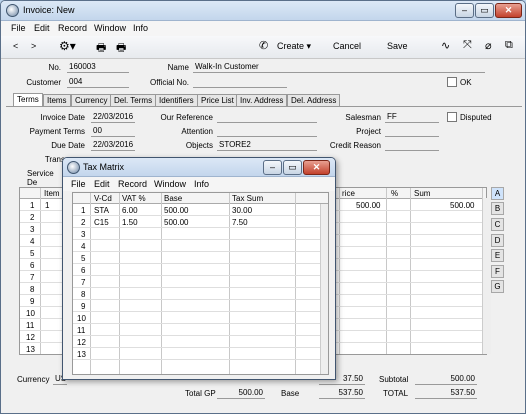  What do you see at coordinates (201, 184) in the screenshot?
I see `tax-matrix-menu-info: Info` at bounding box center [201, 184].